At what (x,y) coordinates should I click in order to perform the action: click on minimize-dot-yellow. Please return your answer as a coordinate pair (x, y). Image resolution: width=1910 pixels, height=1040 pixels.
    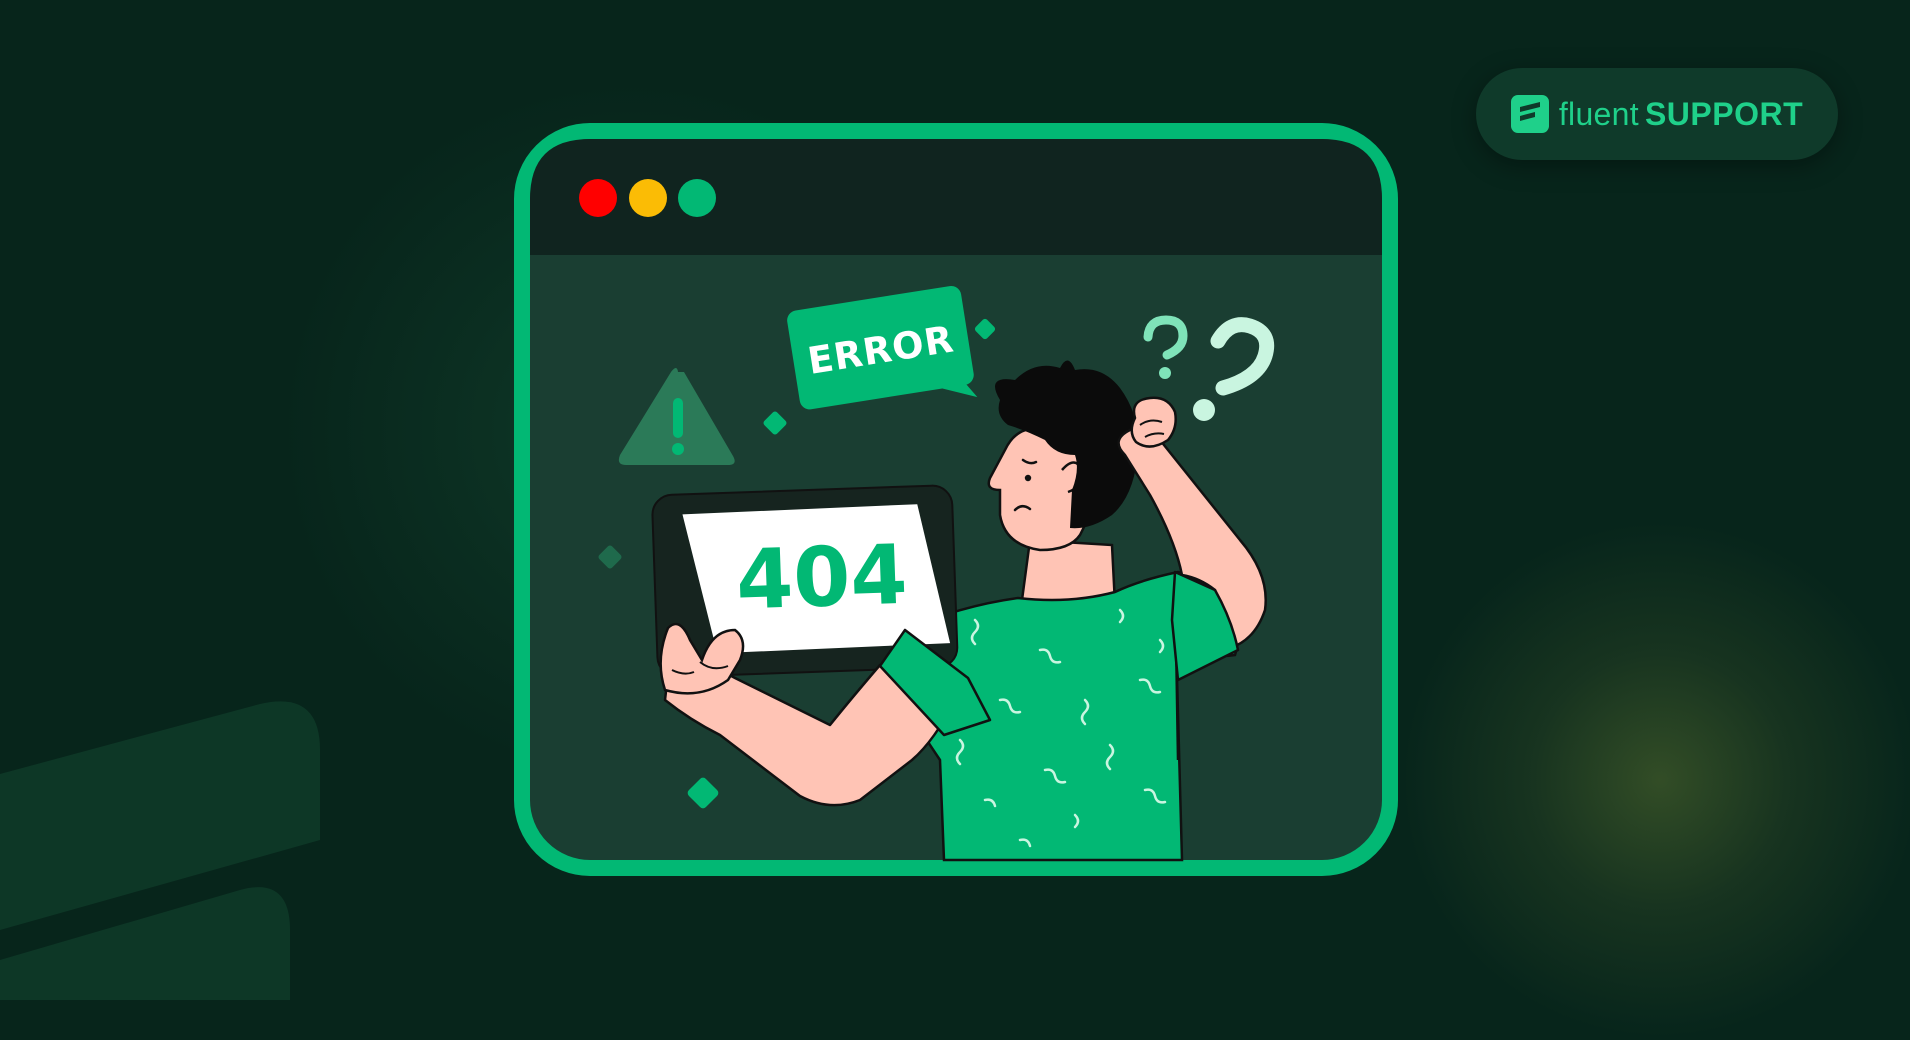
    Looking at the image, I should click on (648, 198).